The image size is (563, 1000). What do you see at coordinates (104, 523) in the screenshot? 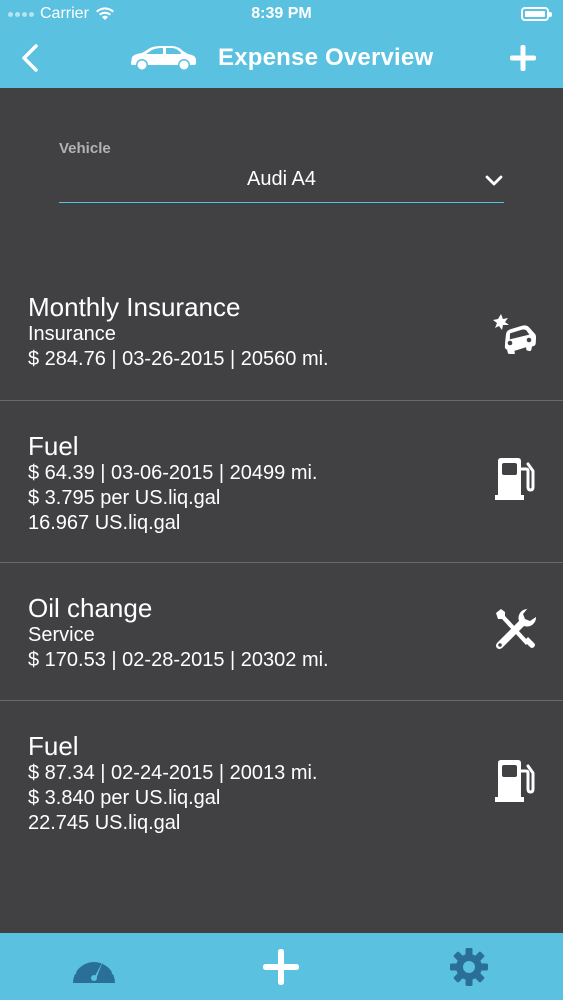
I see `expense-quantity: 16.967 US.liq.gal` at bounding box center [104, 523].